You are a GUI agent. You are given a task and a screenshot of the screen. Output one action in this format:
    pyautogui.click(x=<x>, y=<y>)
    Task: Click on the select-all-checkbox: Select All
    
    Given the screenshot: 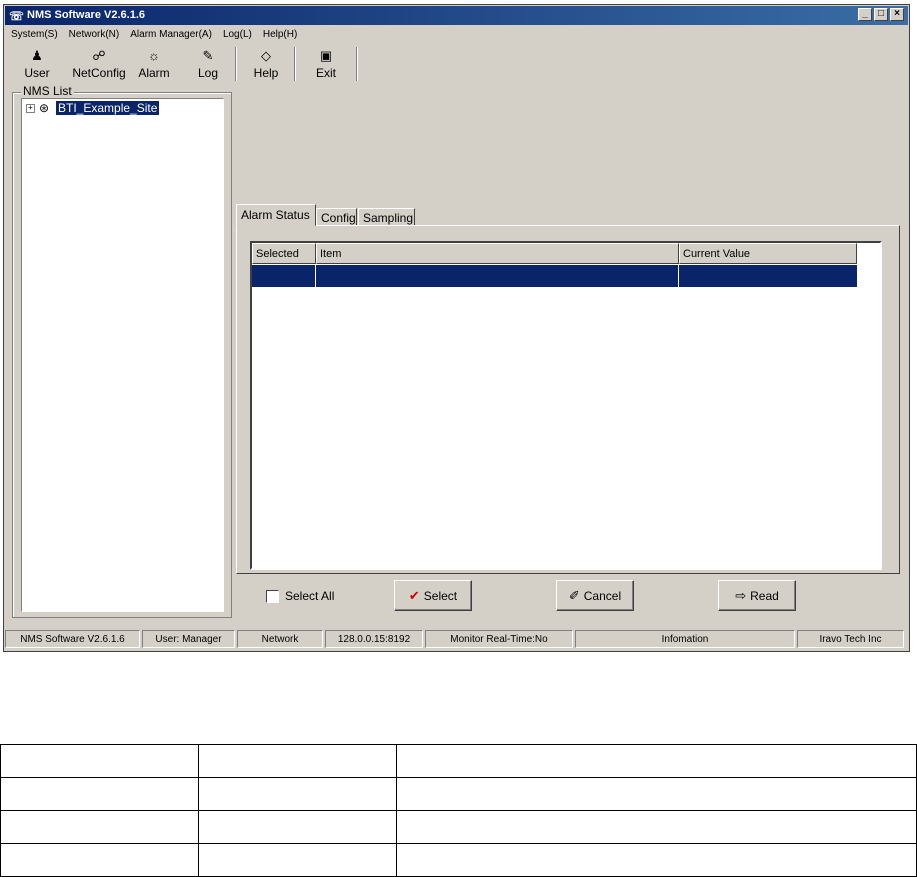 What is the action you would take?
    pyautogui.click(x=300, y=596)
    